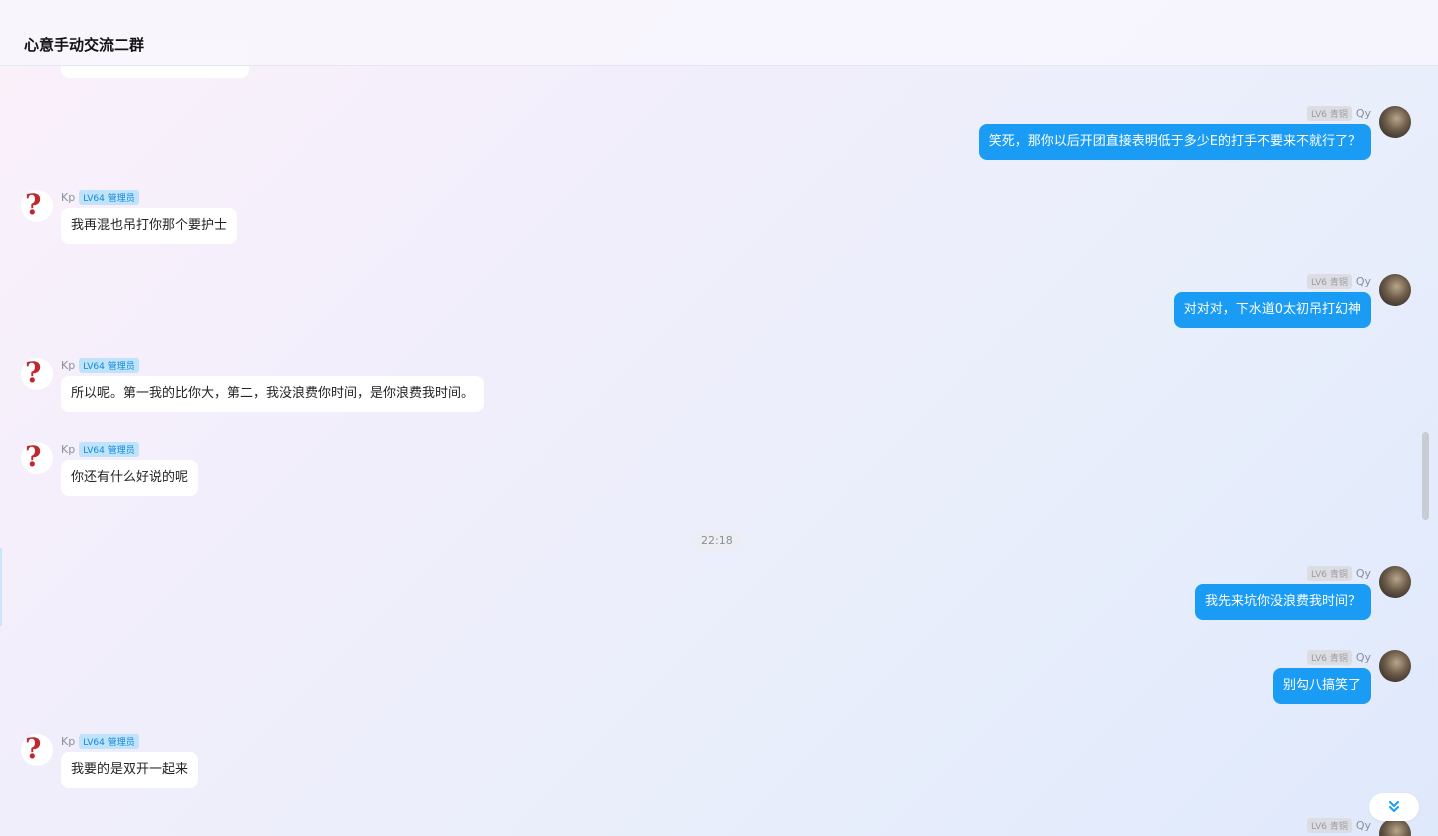 The width and height of the screenshot is (1438, 836). I want to click on scroll-to-bottom-button, so click(1394, 807).